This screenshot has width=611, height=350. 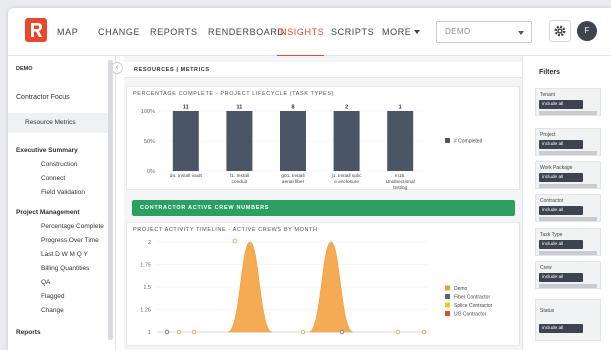 I want to click on gear-icon, so click(x=560, y=31).